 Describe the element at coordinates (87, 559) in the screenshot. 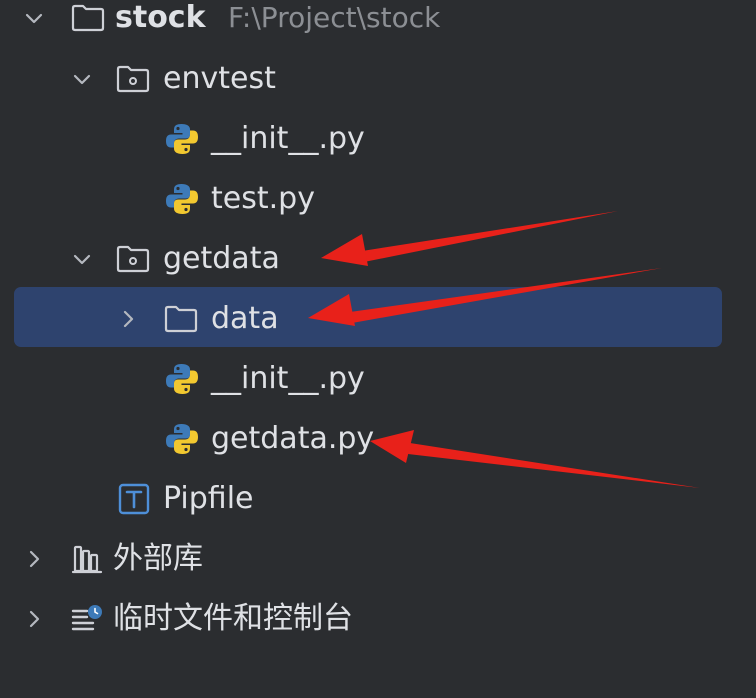

I see `library-icon` at that location.